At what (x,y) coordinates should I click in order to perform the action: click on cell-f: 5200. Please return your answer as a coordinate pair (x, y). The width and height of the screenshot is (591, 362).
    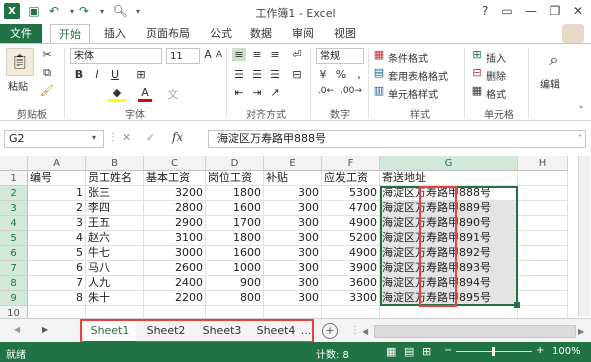
    Looking at the image, I should click on (351, 238).